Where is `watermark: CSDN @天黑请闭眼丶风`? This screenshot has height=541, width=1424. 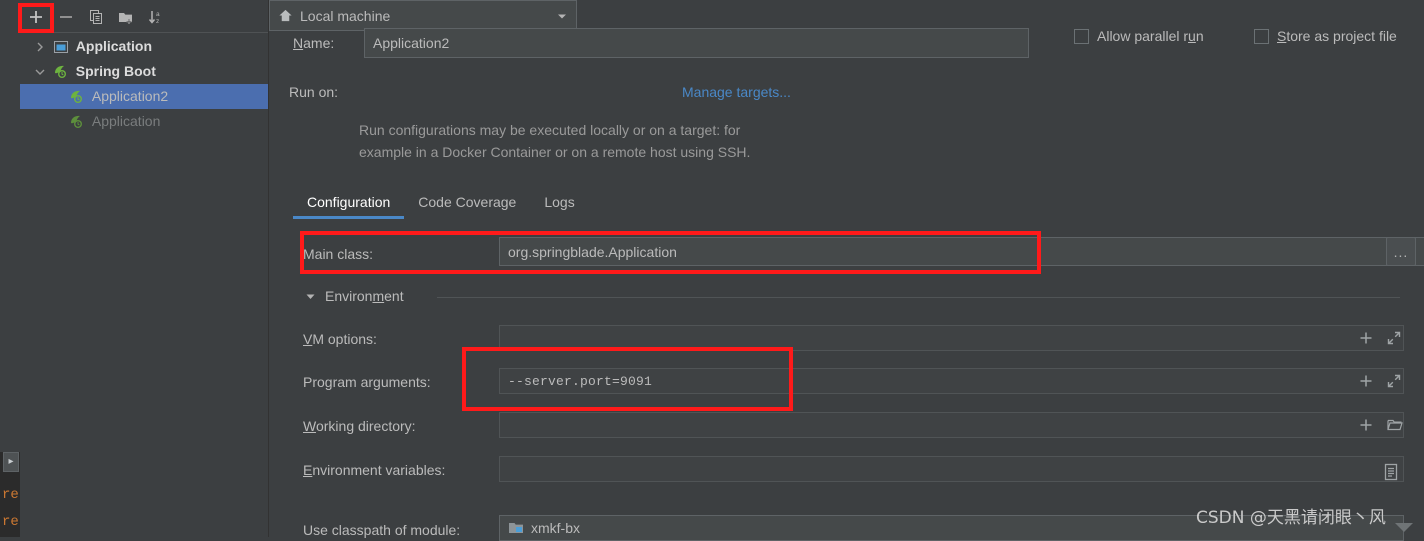
watermark: CSDN @天黑请闭眼丶风 is located at coordinates (1291, 518).